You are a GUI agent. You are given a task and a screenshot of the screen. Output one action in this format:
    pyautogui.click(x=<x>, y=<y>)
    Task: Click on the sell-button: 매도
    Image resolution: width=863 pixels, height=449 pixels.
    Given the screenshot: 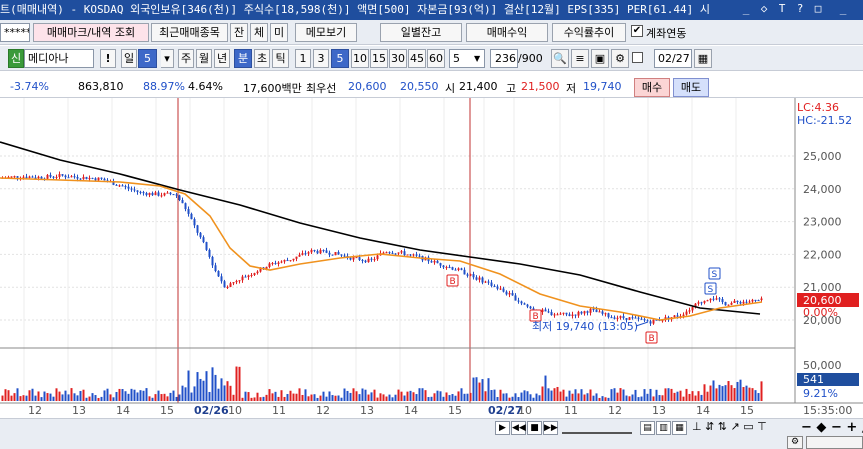 What is the action you would take?
    pyautogui.click(x=691, y=87)
    